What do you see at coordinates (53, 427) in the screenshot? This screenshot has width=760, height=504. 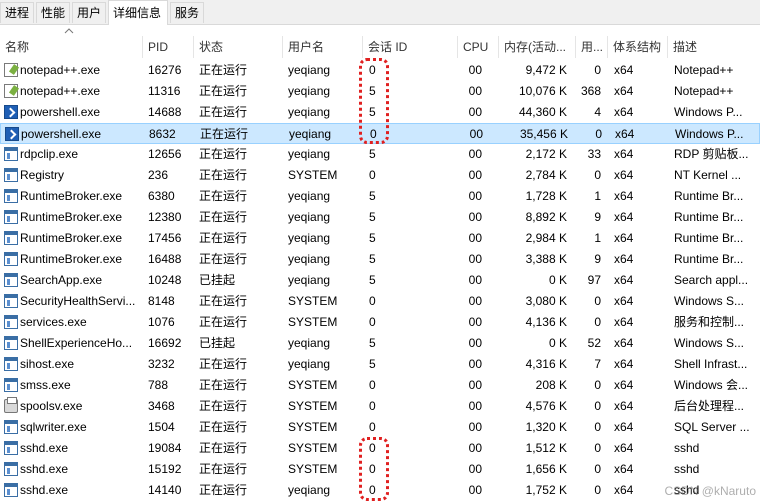 I see `cell-name: sqlwriter.exe` at bounding box center [53, 427].